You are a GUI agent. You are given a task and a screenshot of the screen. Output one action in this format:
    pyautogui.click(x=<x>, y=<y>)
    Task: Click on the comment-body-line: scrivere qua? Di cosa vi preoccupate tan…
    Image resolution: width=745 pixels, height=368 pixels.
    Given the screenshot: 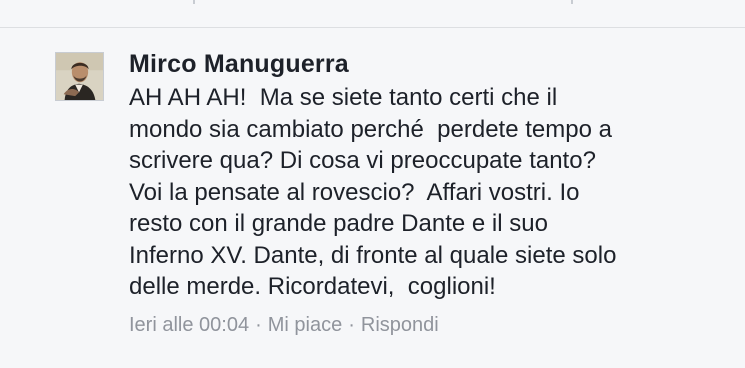 What is the action you would take?
    pyautogui.click(x=362, y=160)
    